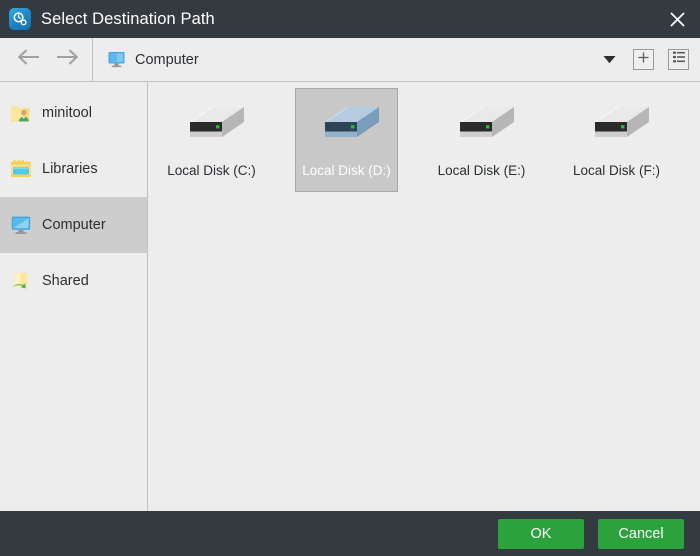 This screenshot has width=700, height=556. Describe the element at coordinates (167, 59) in the screenshot. I see `breadcrumb-label: Computer` at that location.